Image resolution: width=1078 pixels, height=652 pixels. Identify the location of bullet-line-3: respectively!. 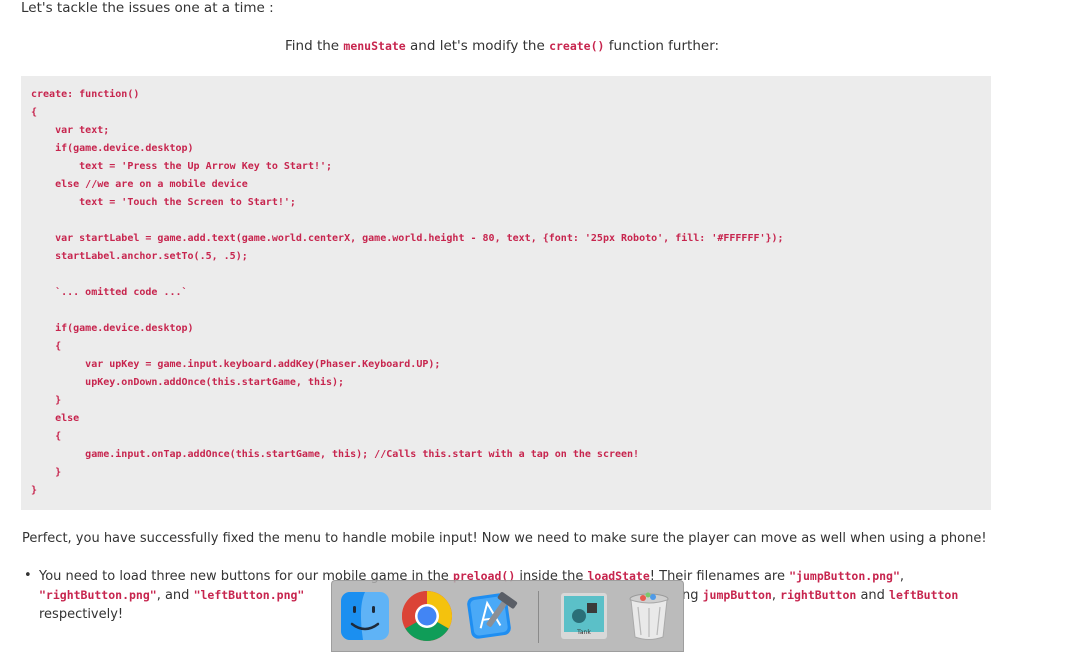
(81, 614).